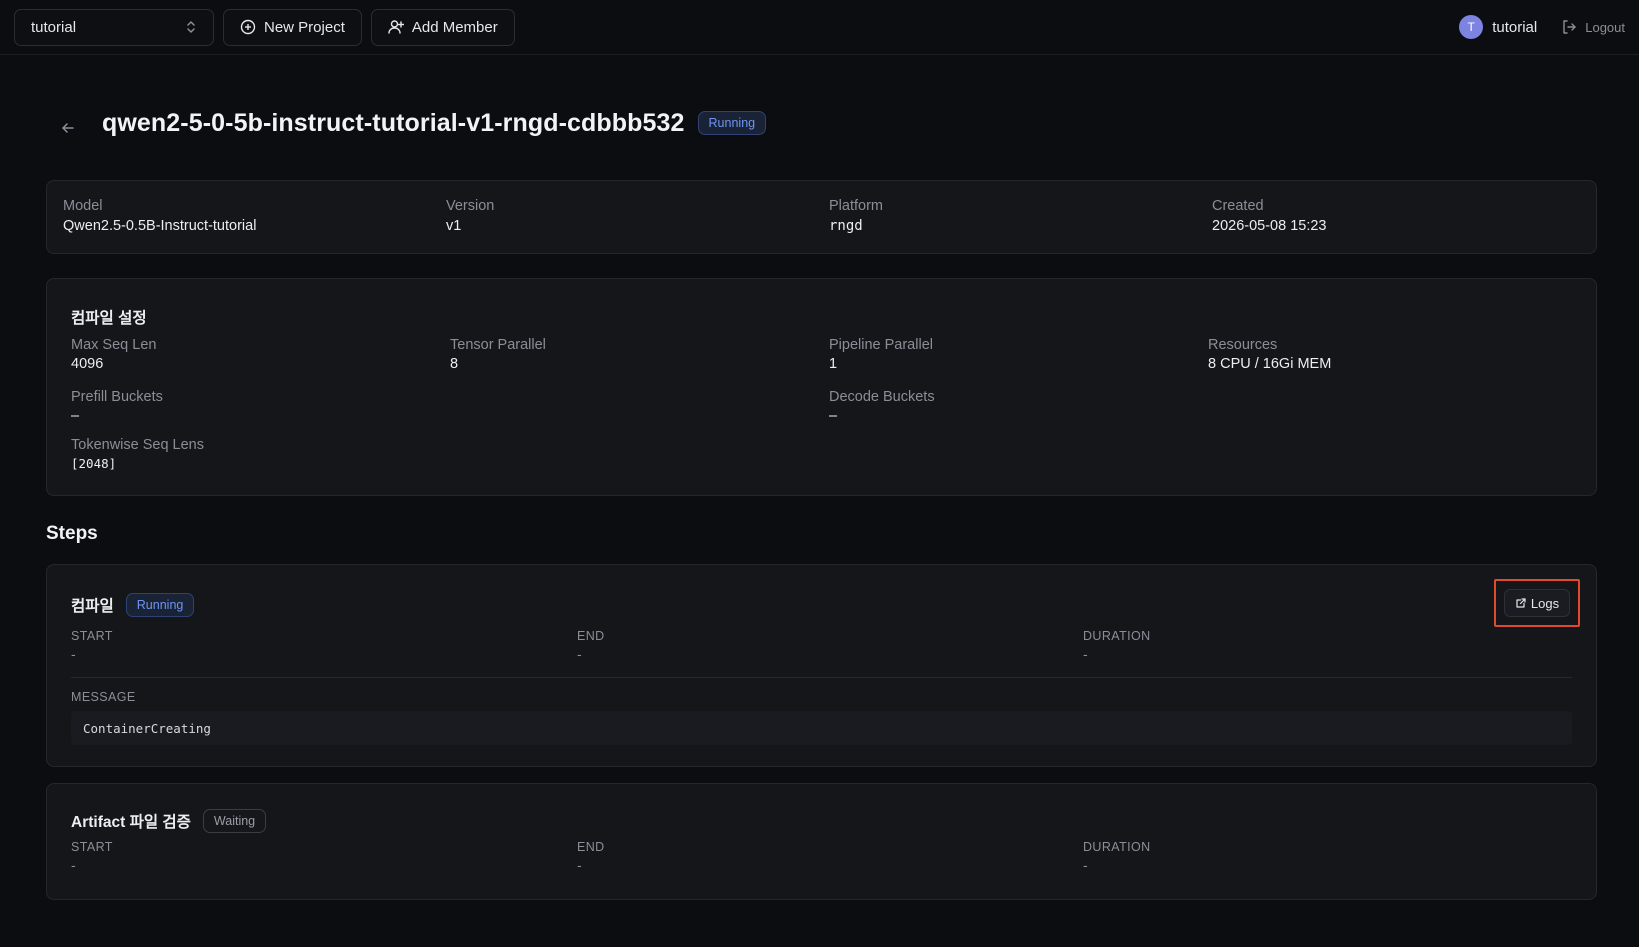 The image size is (1639, 947). I want to click on steps-title: Steps, so click(72, 533).